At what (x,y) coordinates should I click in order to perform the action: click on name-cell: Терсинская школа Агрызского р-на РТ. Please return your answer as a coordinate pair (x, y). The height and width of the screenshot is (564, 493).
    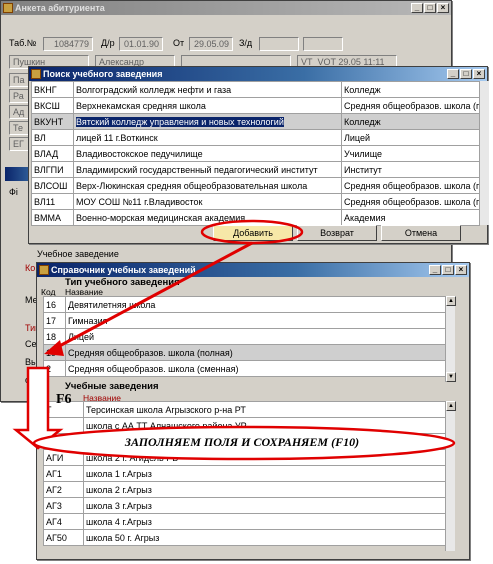
    Looking at the image, I should click on (265, 409).